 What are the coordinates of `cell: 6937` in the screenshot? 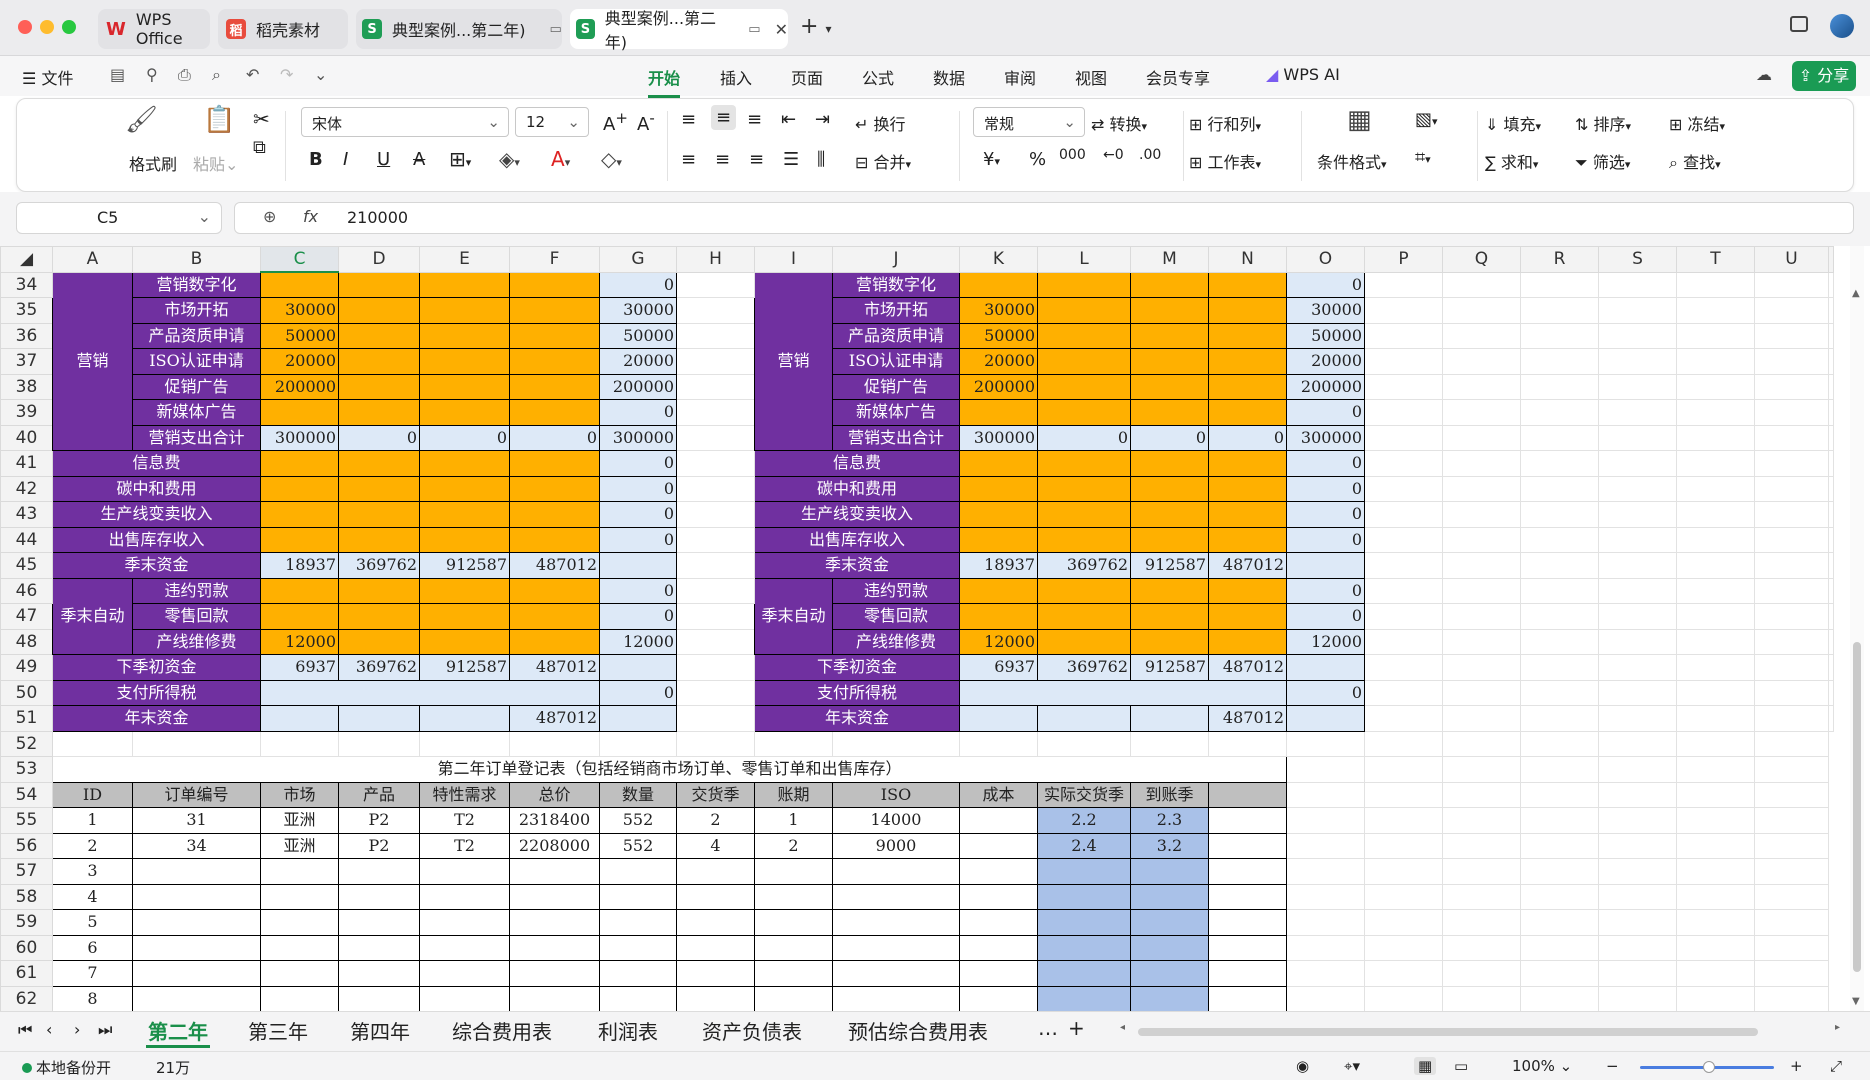 It's located at (299, 667).